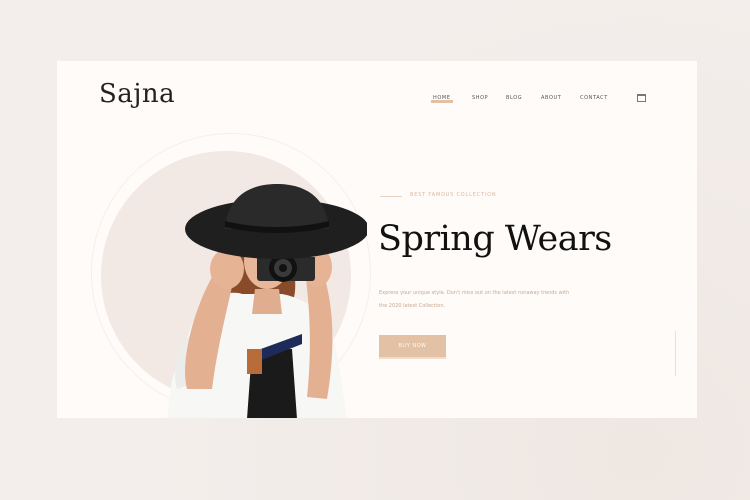 This screenshot has width=750, height=500. What do you see at coordinates (495, 239) in the screenshot?
I see `hero-title: Spring Wears` at bounding box center [495, 239].